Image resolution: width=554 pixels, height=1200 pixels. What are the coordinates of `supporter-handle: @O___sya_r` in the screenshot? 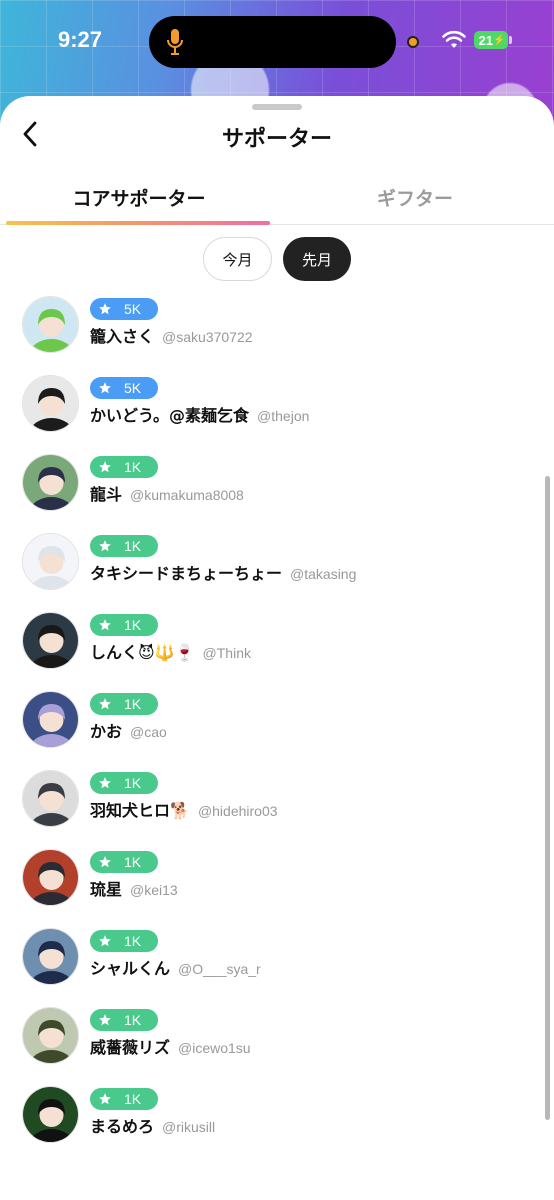 It's located at (219, 969).